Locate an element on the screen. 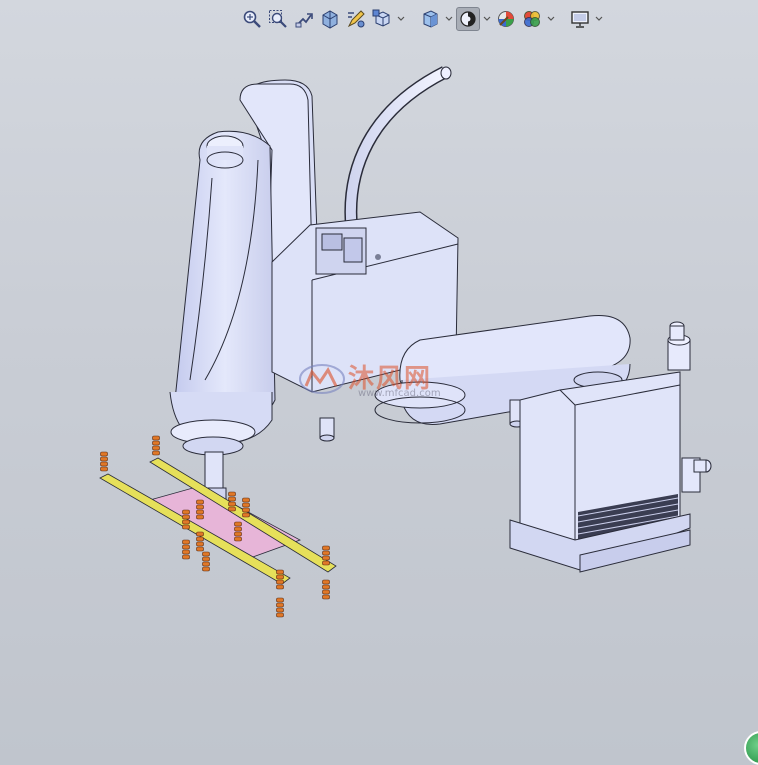 The height and width of the screenshot is (765, 758). edit-appearance-icon is located at coordinates (506, 19).